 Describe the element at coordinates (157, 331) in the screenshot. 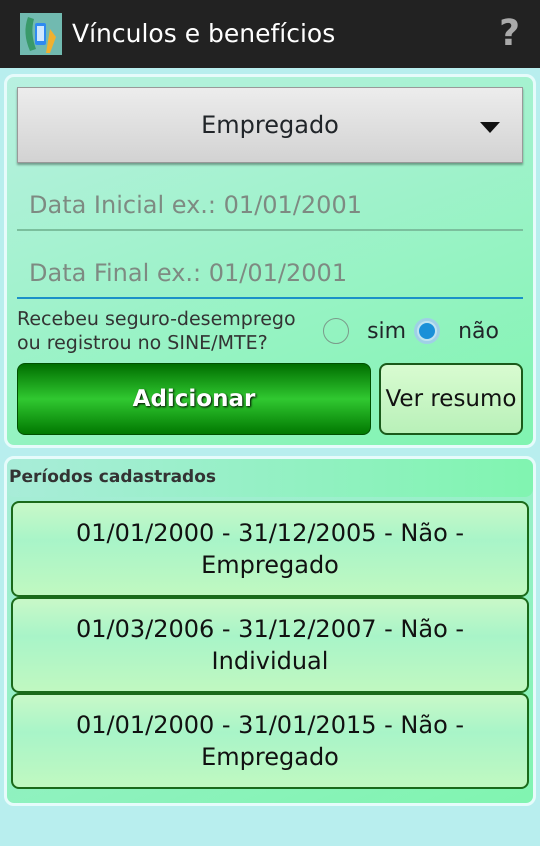

I see `question-label: Recebeu seguro-desemprego ou registrou no SINE/MTE?` at that location.